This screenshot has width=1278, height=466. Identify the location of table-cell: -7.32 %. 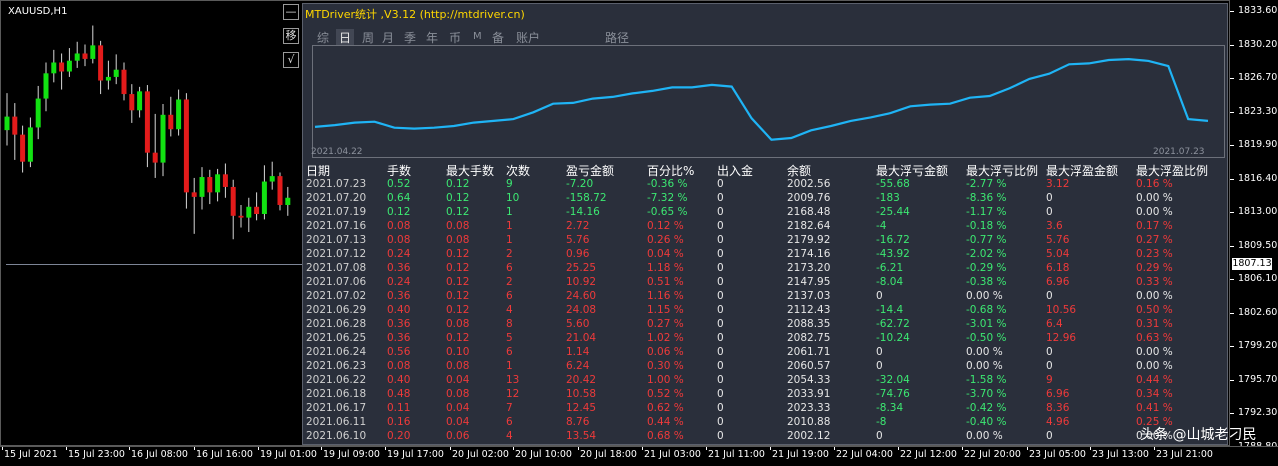
(667, 198).